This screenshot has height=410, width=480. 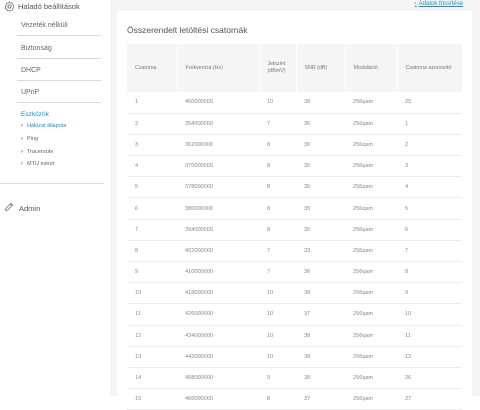 What do you see at coordinates (407, 144) in the screenshot?
I see `channel-id-cell: 2` at bounding box center [407, 144].